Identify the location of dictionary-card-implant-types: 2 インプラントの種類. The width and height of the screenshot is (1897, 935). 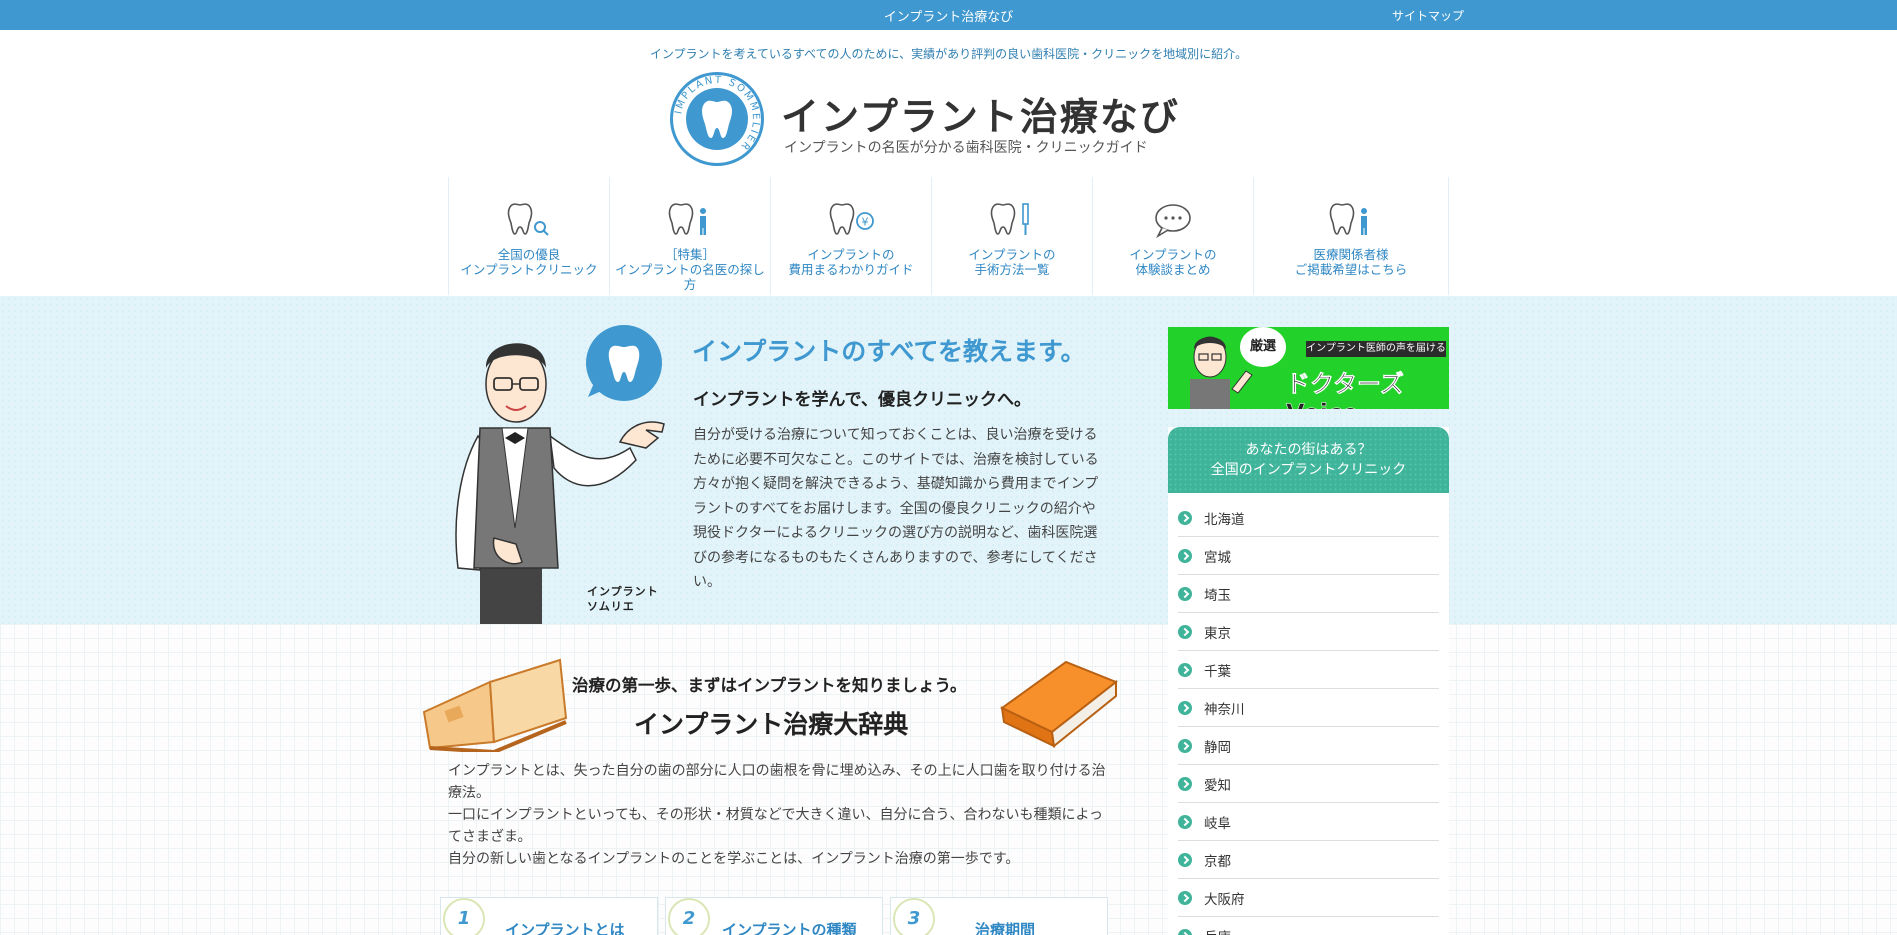
(774, 916).